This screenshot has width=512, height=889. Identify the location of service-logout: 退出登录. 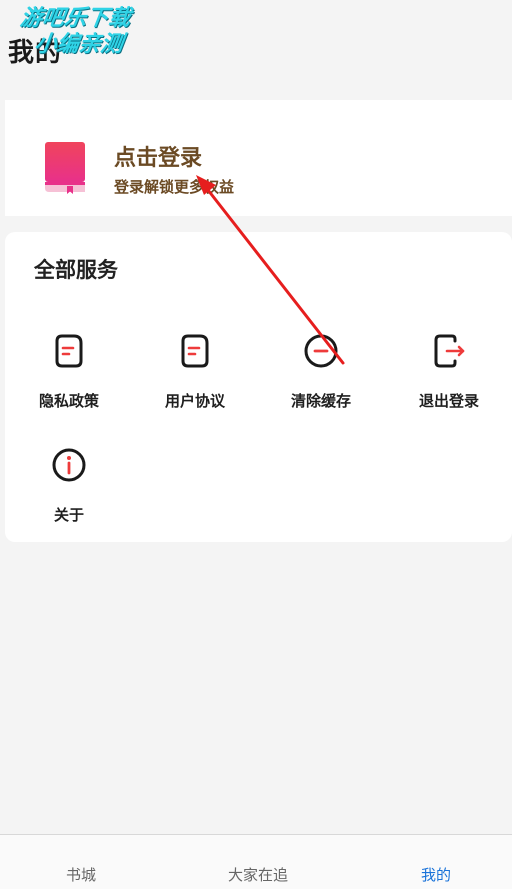
(449, 372).